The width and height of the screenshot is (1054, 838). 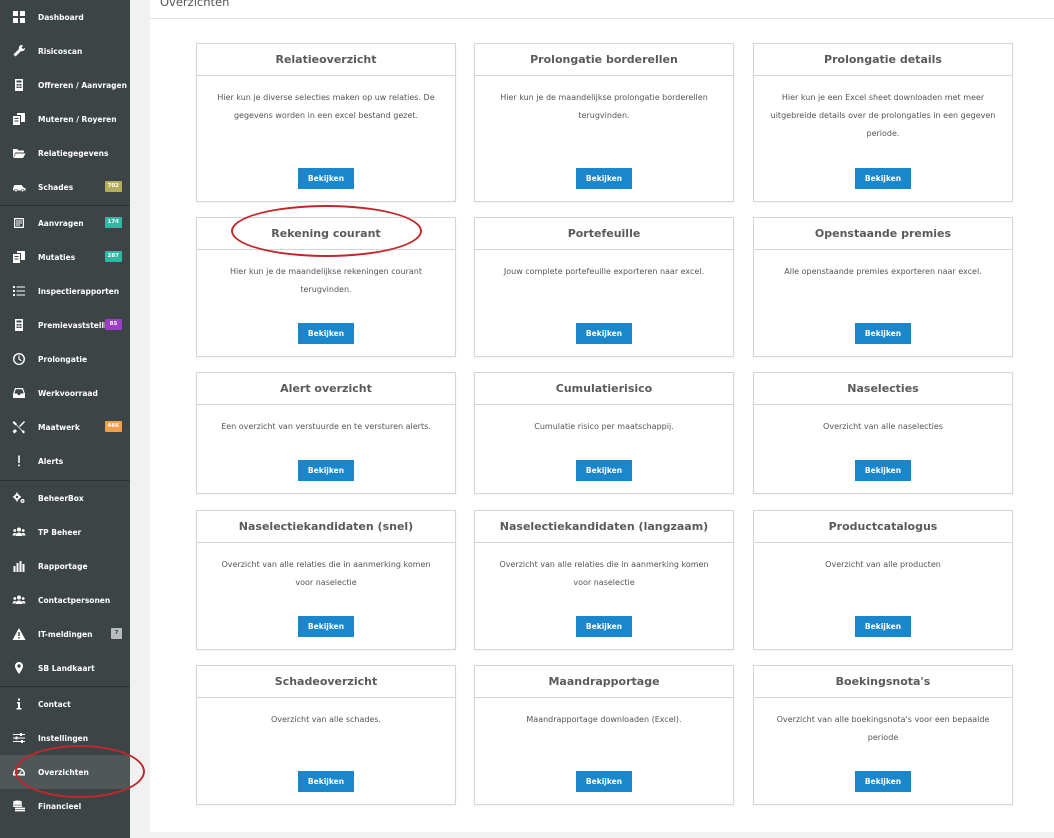 What do you see at coordinates (602, 9) in the screenshot?
I see `page-header: Overzichten` at bounding box center [602, 9].